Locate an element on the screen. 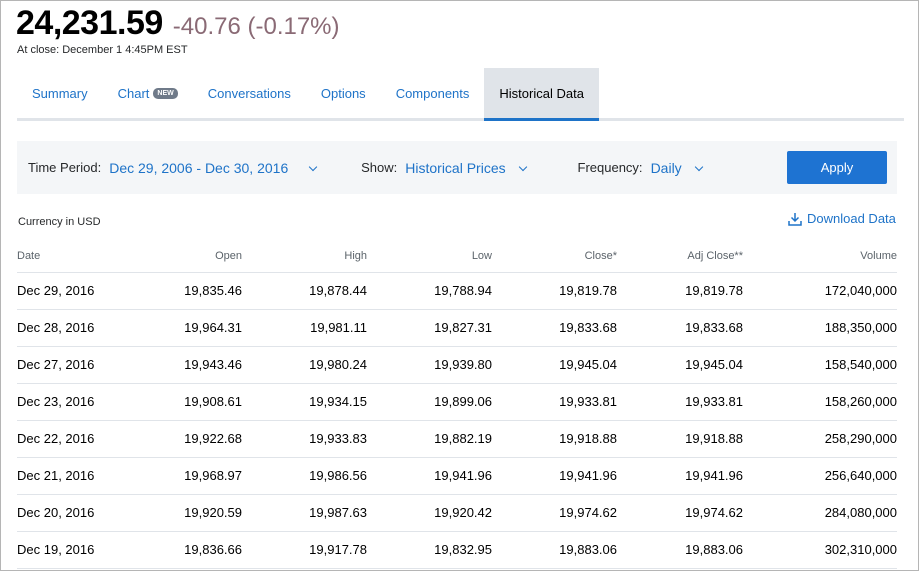 This screenshot has width=919, height=571. quote-change: -40.76 (-0.17%) is located at coordinates (256, 26).